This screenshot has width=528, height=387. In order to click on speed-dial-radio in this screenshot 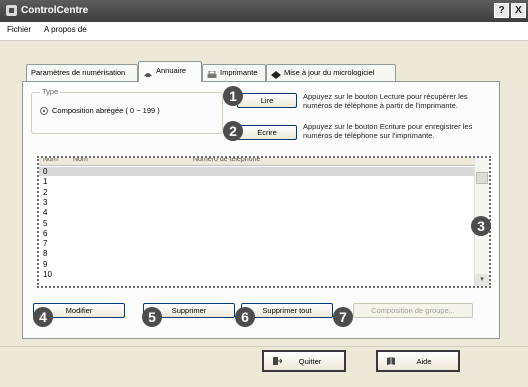, I will do `click(44, 111)`.